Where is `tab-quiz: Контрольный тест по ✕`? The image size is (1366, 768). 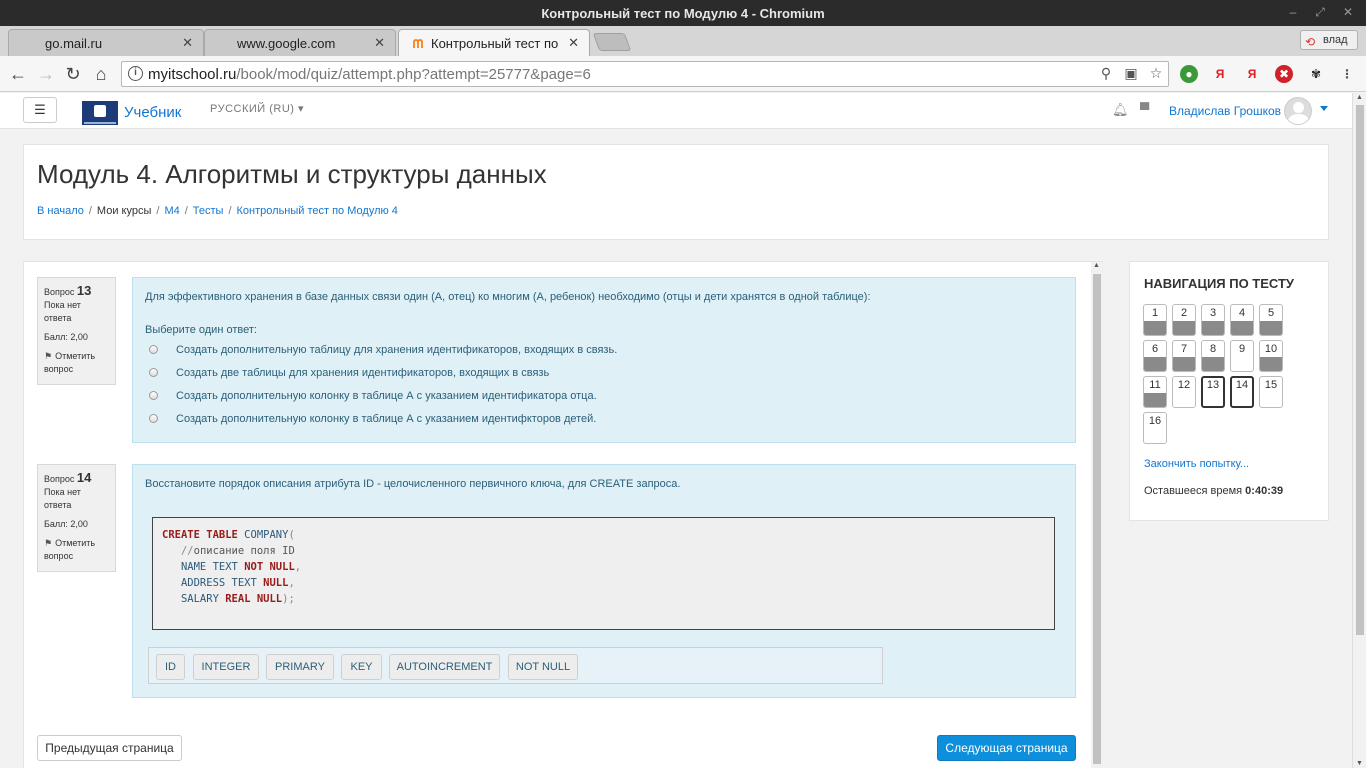 tab-quiz: Контрольный тест по ✕ is located at coordinates (494, 42).